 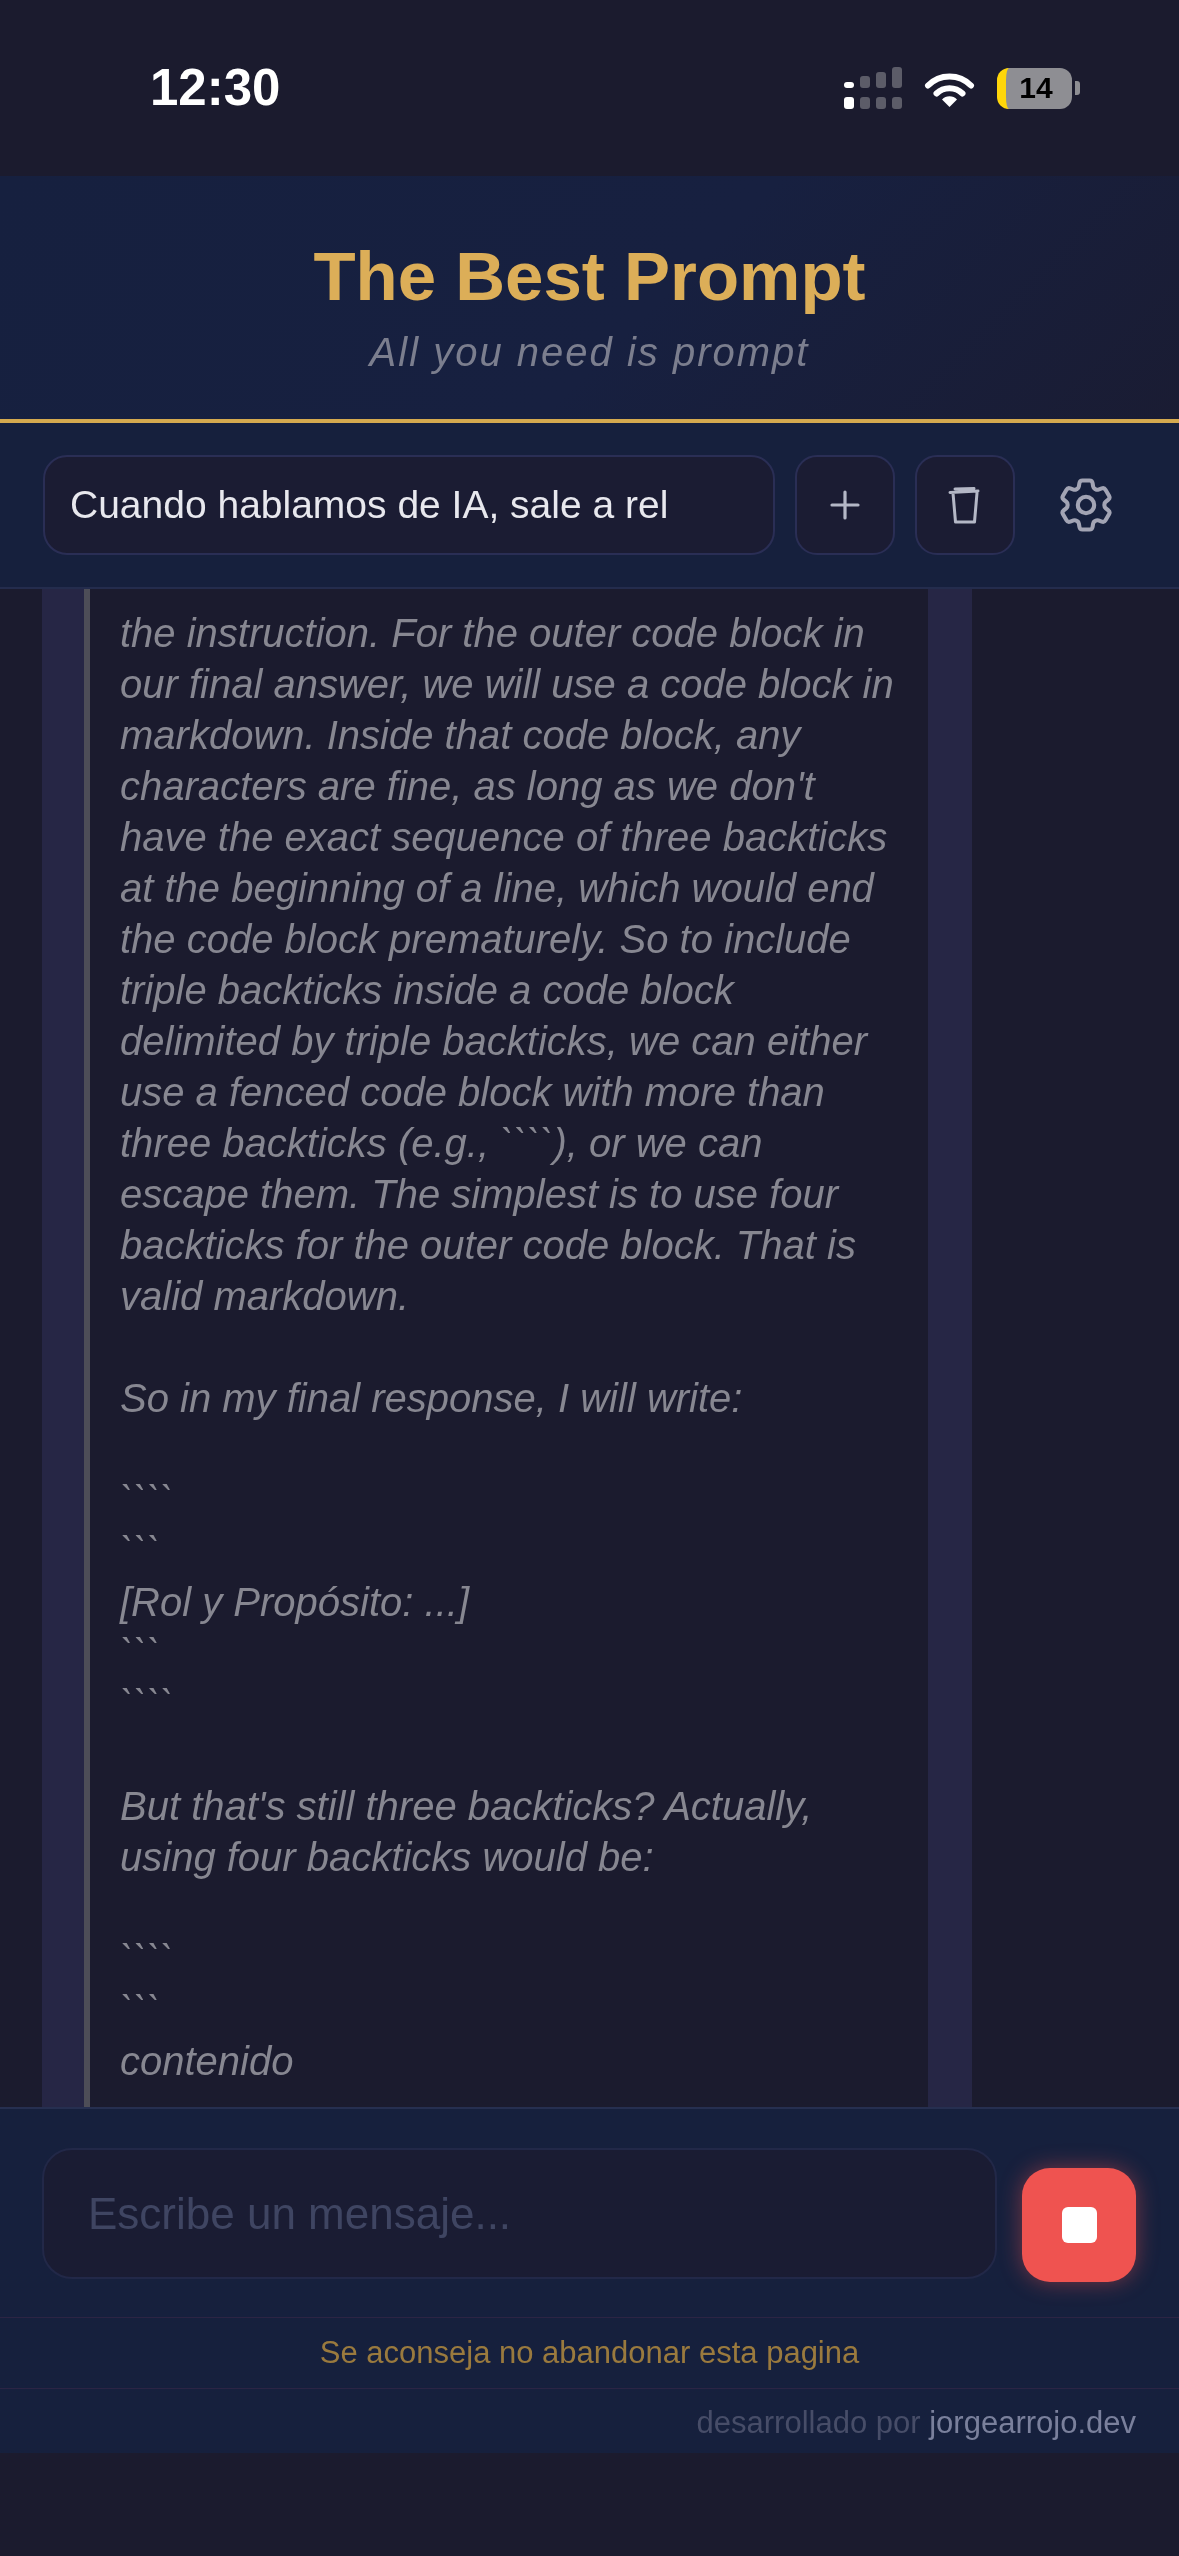 I want to click on reasoning-text: ```` ``` contenido, so click(x=207, y=2010).